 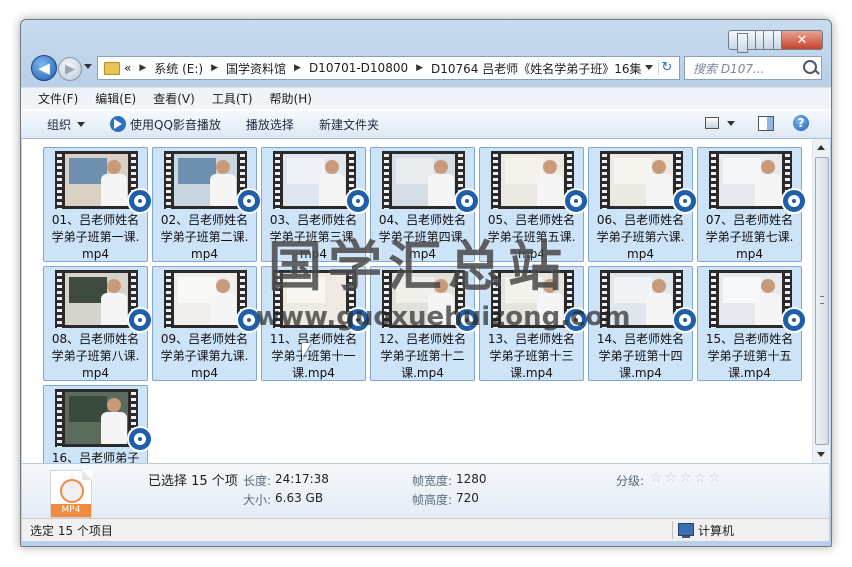 I want to click on refresh-icon: ↻, so click(x=666, y=68).